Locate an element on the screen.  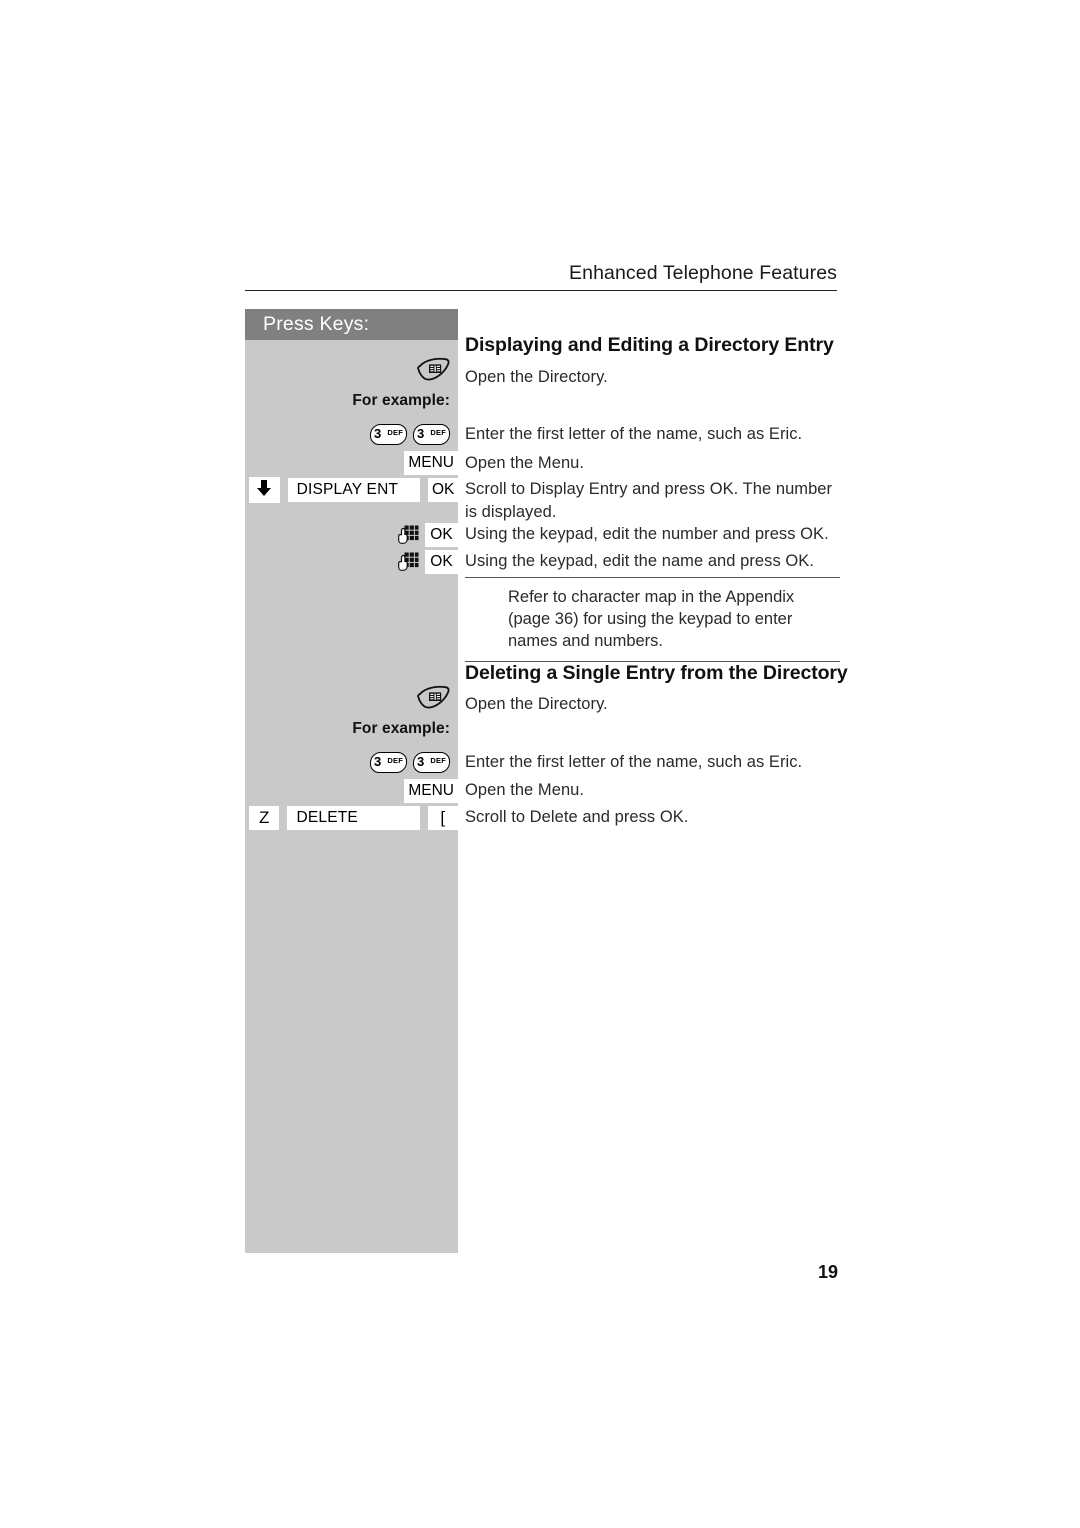
step-text-scroll-delete: Scroll to Delete and press OK. is located at coordinates (577, 817).